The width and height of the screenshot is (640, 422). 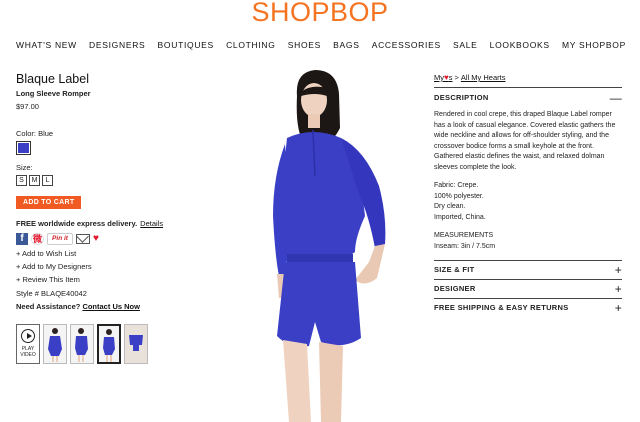 I want to click on size-option-s: S, so click(x=21, y=180).